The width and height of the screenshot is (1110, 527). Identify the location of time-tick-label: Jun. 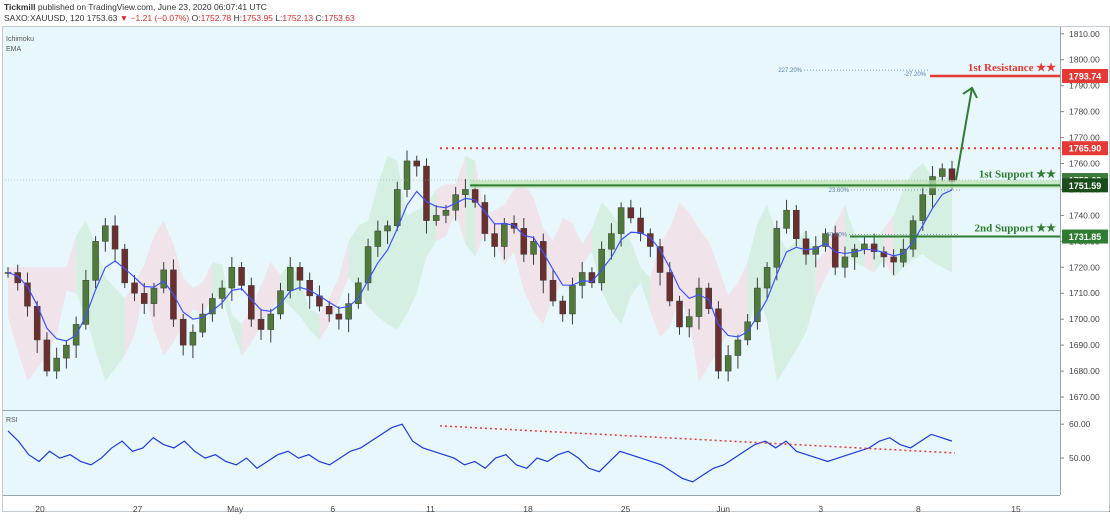
(723, 509).